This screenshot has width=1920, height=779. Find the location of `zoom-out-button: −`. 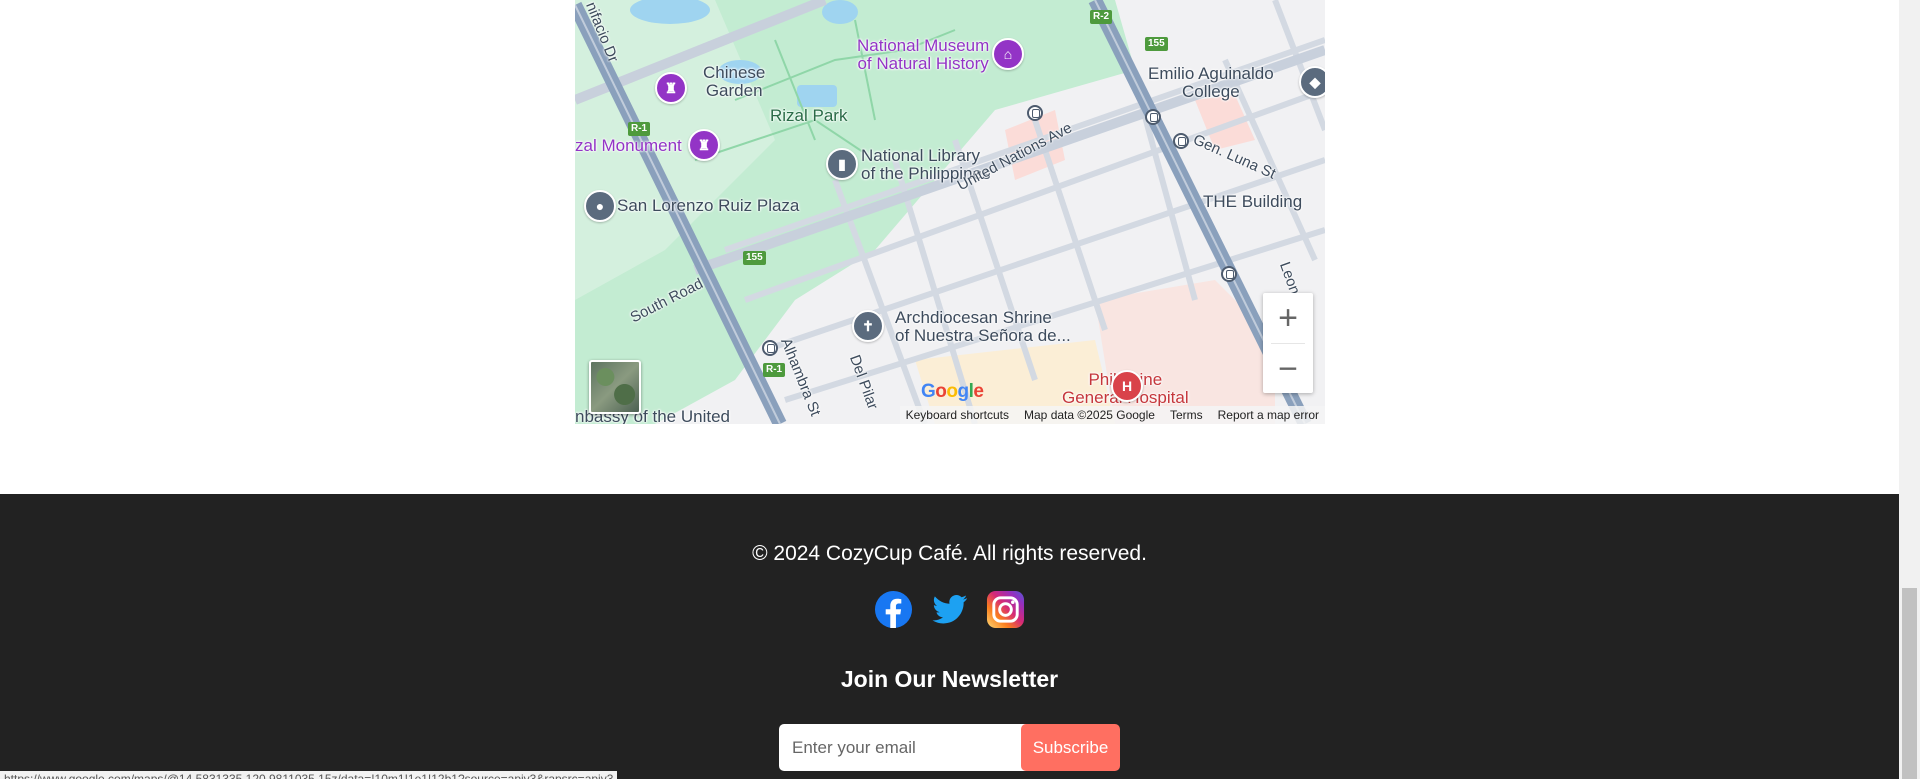

zoom-out-button: − is located at coordinates (1288, 369).